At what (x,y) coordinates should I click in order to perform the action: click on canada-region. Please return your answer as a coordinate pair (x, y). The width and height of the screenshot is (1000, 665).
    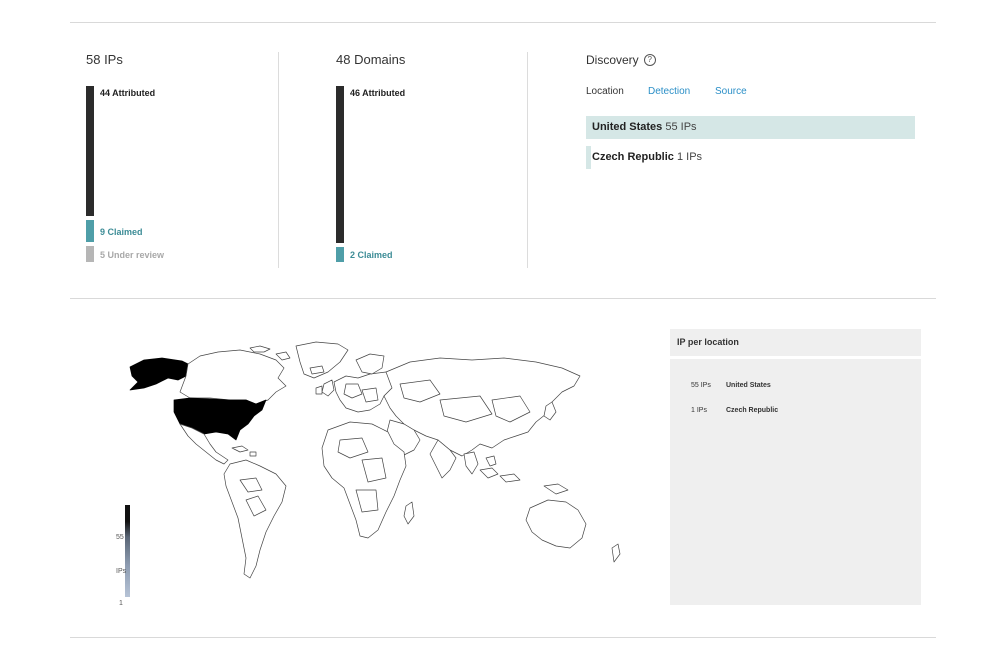
    Looking at the image, I should click on (233, 377).